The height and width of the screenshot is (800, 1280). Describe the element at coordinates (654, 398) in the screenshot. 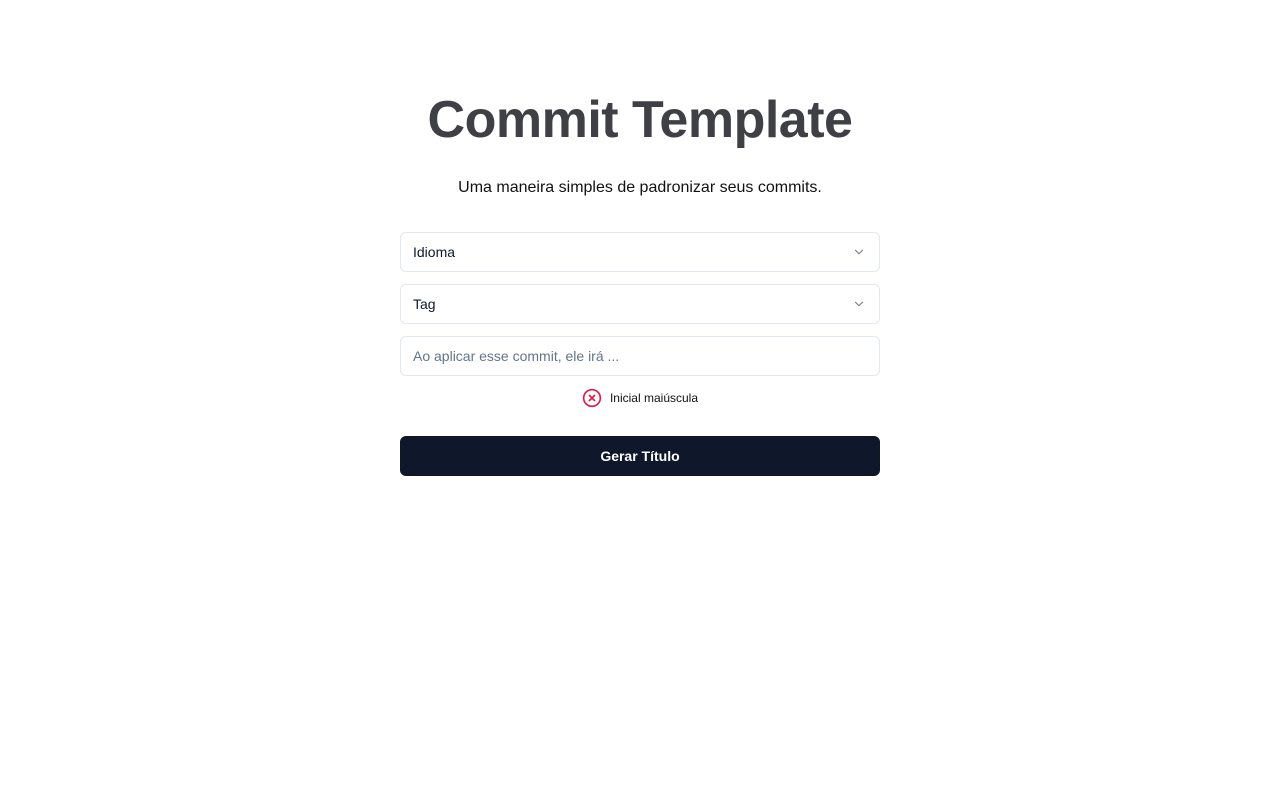

I see `validation-text: Inicial maiúscula` at that location.